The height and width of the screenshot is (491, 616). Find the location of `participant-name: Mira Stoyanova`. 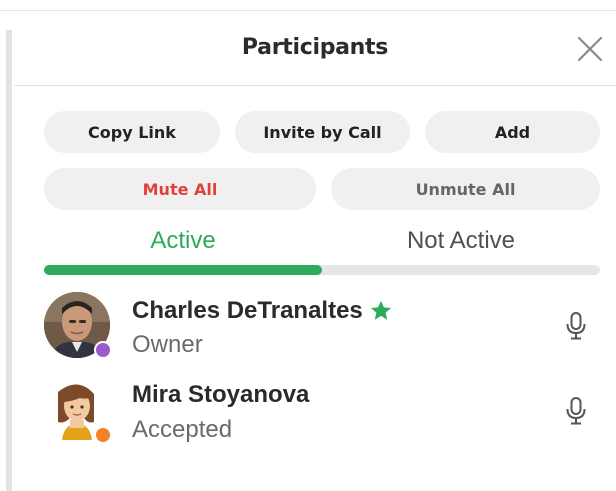

participant-name: Mira Stoyanova is located at coordinates (221, 394).